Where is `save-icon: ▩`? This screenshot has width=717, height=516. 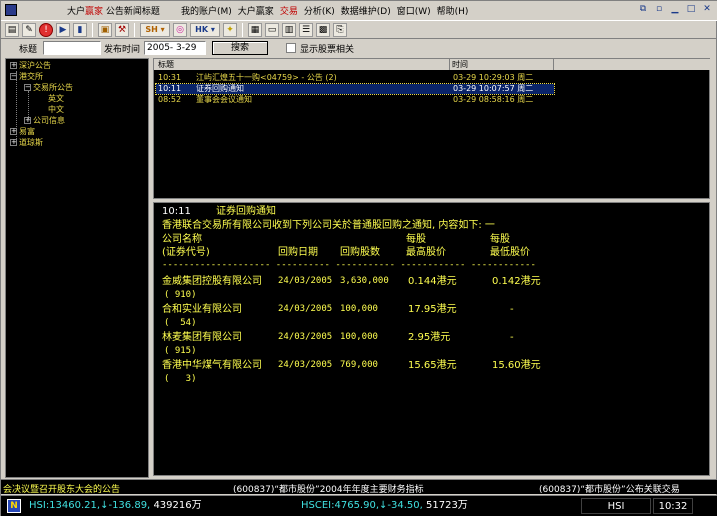
save-icon: ▩ is located at coordinates (323, 29).